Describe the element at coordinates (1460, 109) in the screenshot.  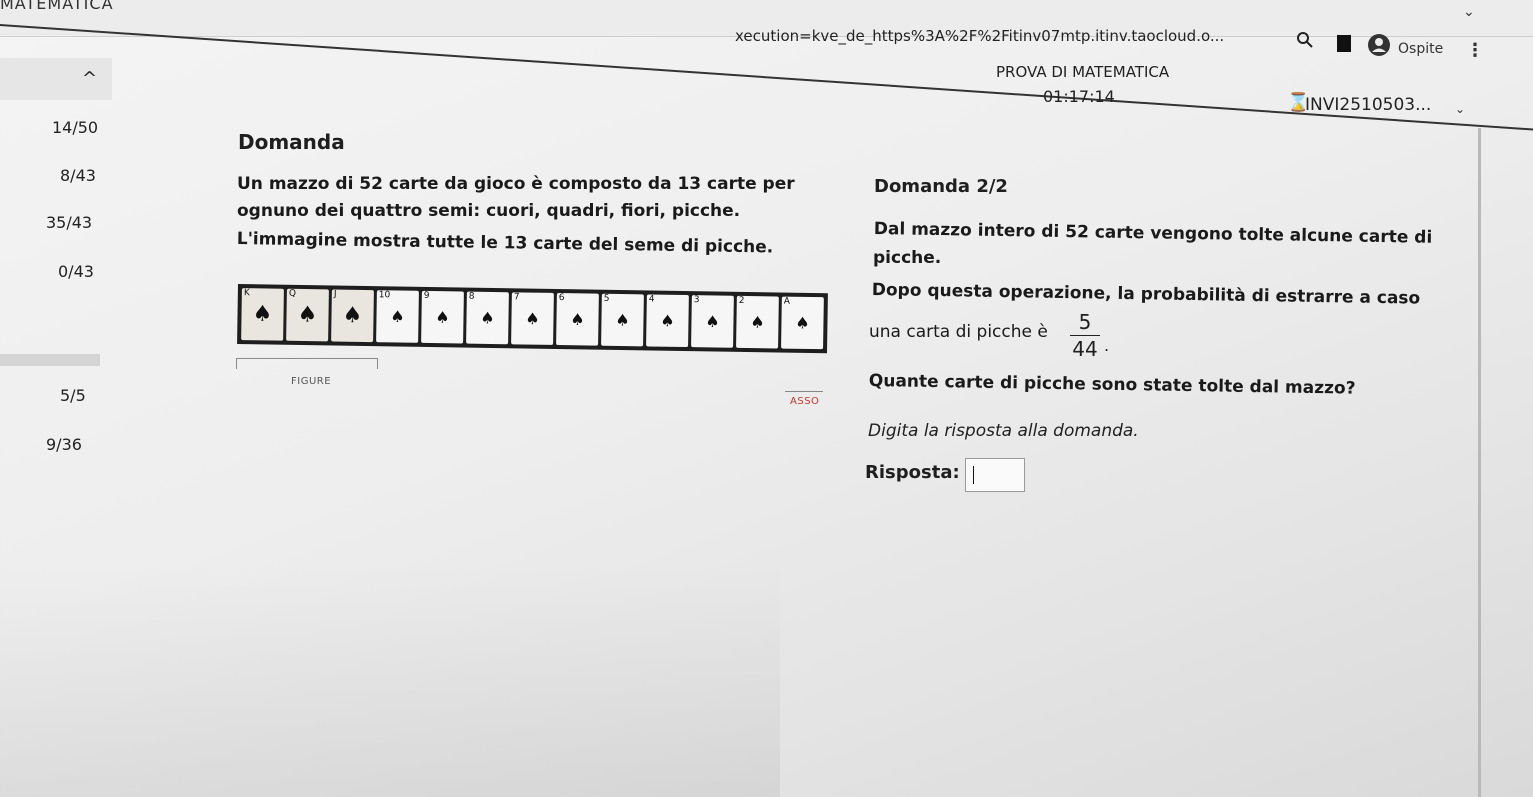
I see `chevron-down-icon: ⌄` at that location.